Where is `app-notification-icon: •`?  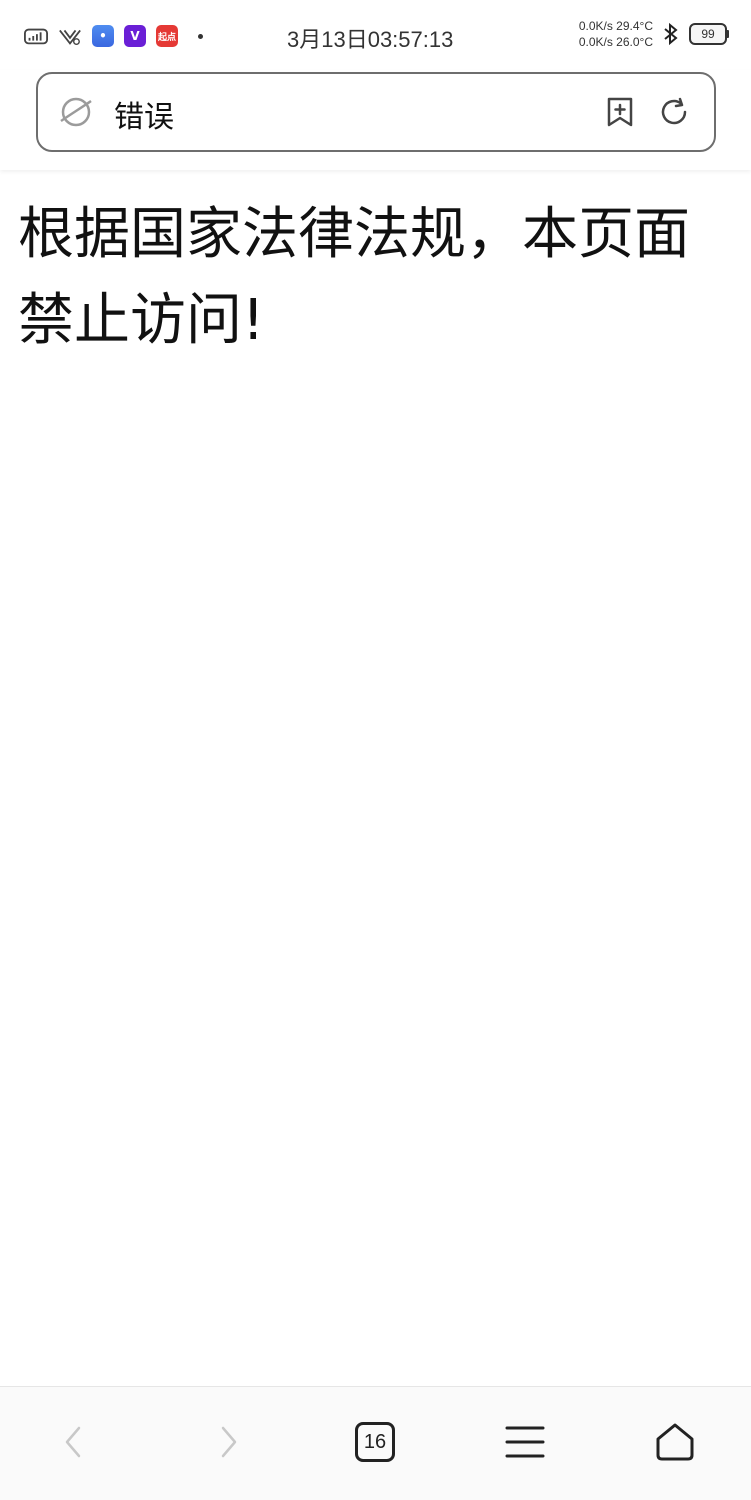
app-notification-icon: • is located at coordinates (103, 36).